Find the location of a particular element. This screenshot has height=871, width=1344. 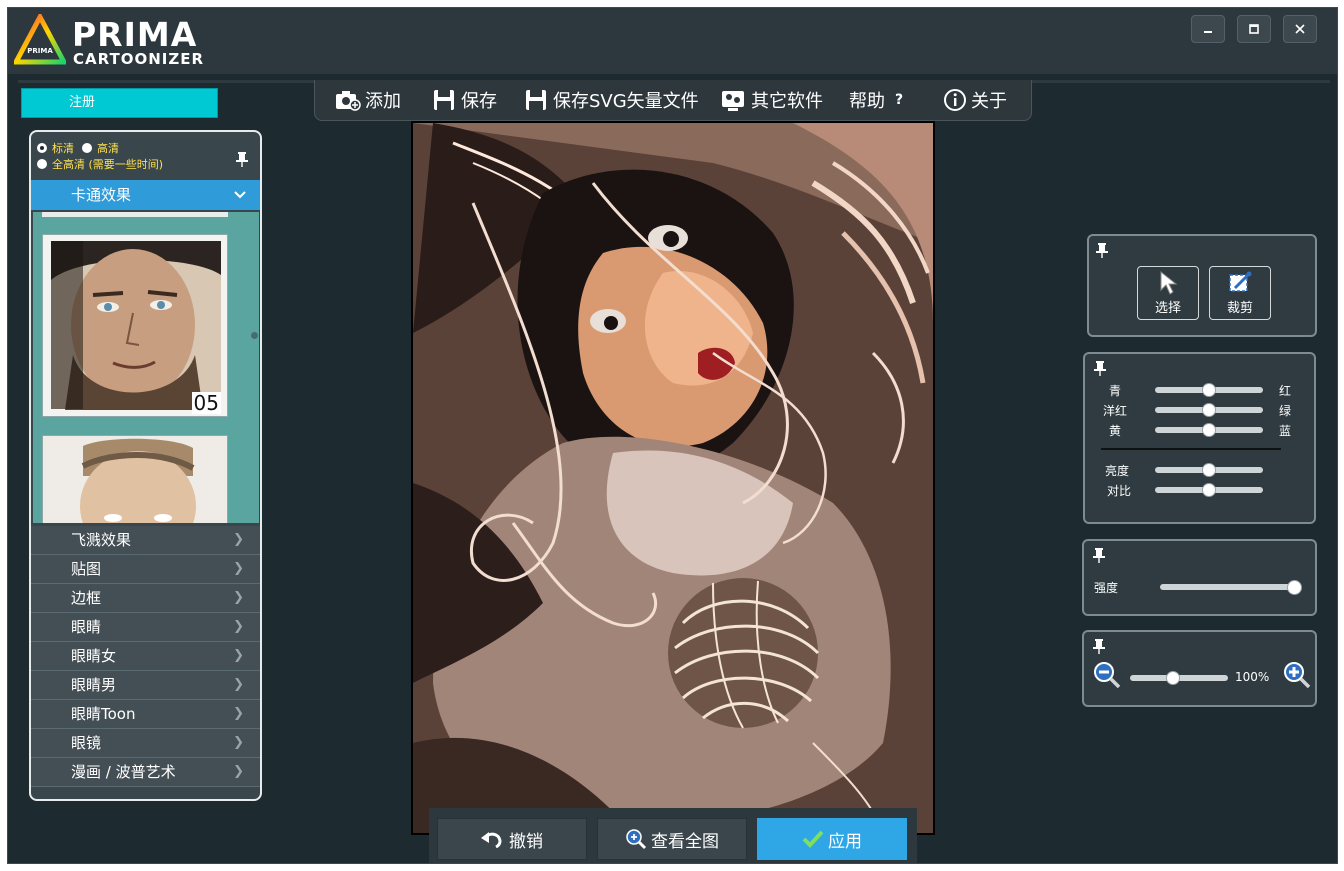

category-eyes-female: 眼睛女 ❯ is located at coordinates (145, 656).